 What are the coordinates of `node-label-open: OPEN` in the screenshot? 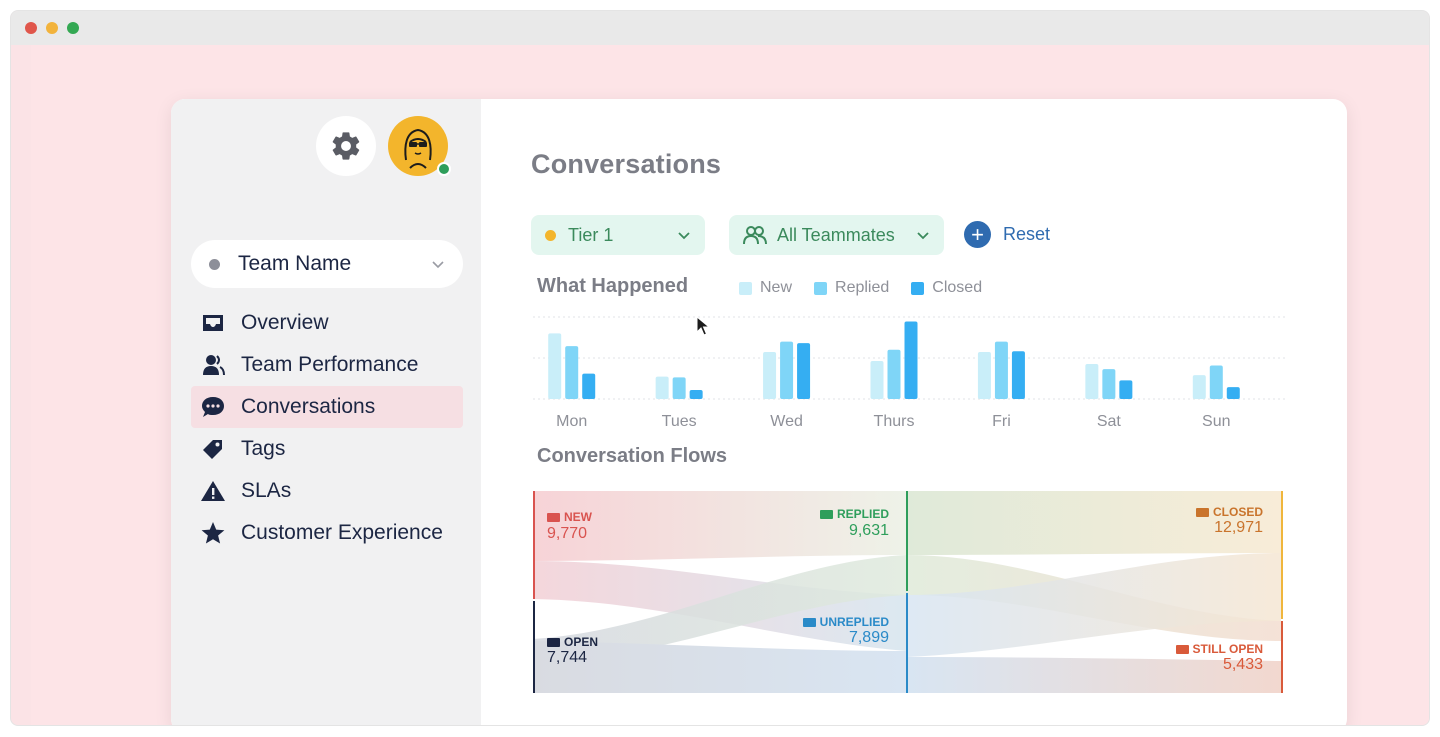 It's located at (572, 642).